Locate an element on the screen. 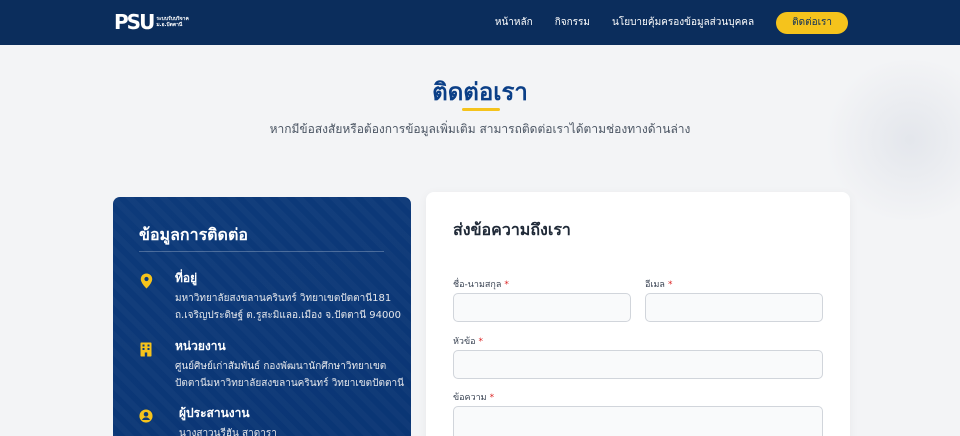  info-label-organization: หน่วยงาน is located at coordinates (200, 346).